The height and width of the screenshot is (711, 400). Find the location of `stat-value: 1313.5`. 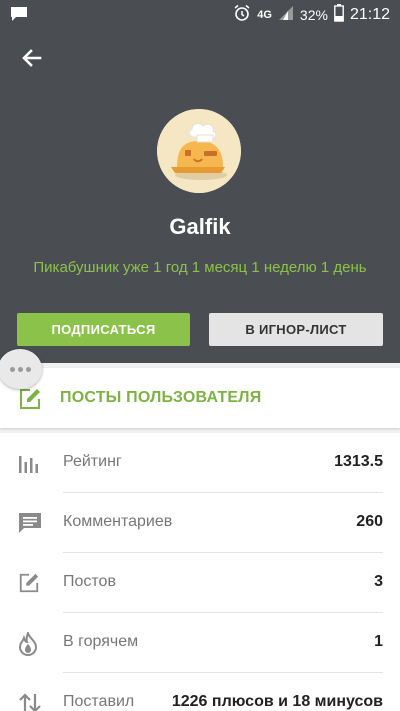

stat-value: 1313.5 is located at coordinates (358, 461).